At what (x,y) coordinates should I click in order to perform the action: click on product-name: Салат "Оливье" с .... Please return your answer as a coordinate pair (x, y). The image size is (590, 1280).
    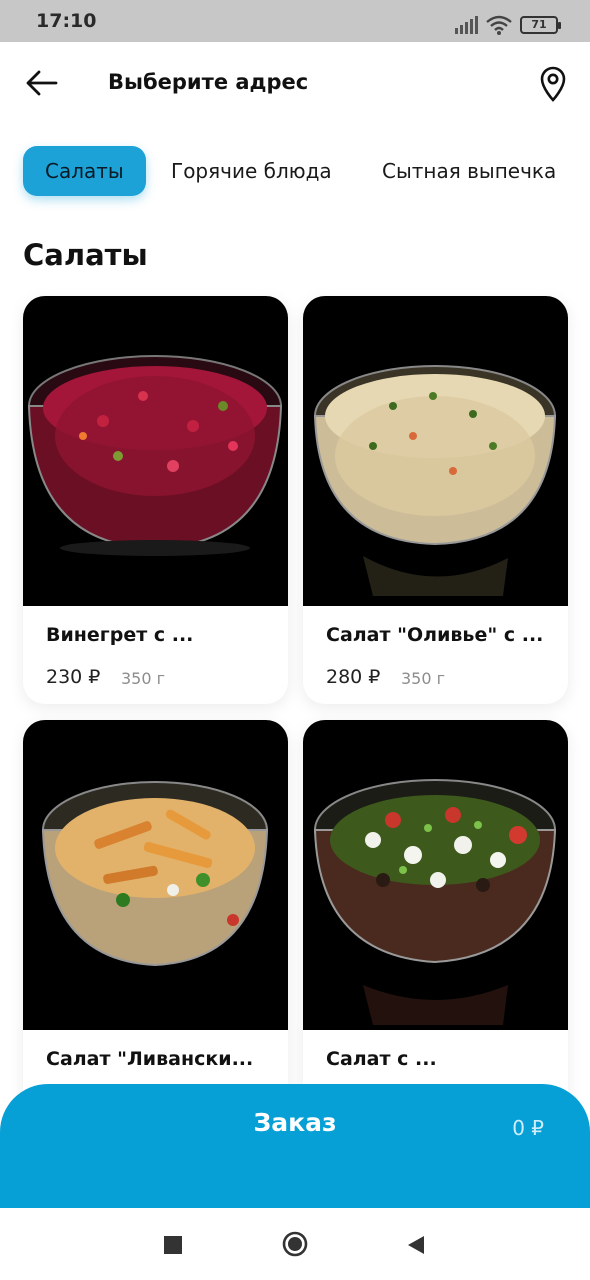
    Looking at the image, I should click on (435, 635).